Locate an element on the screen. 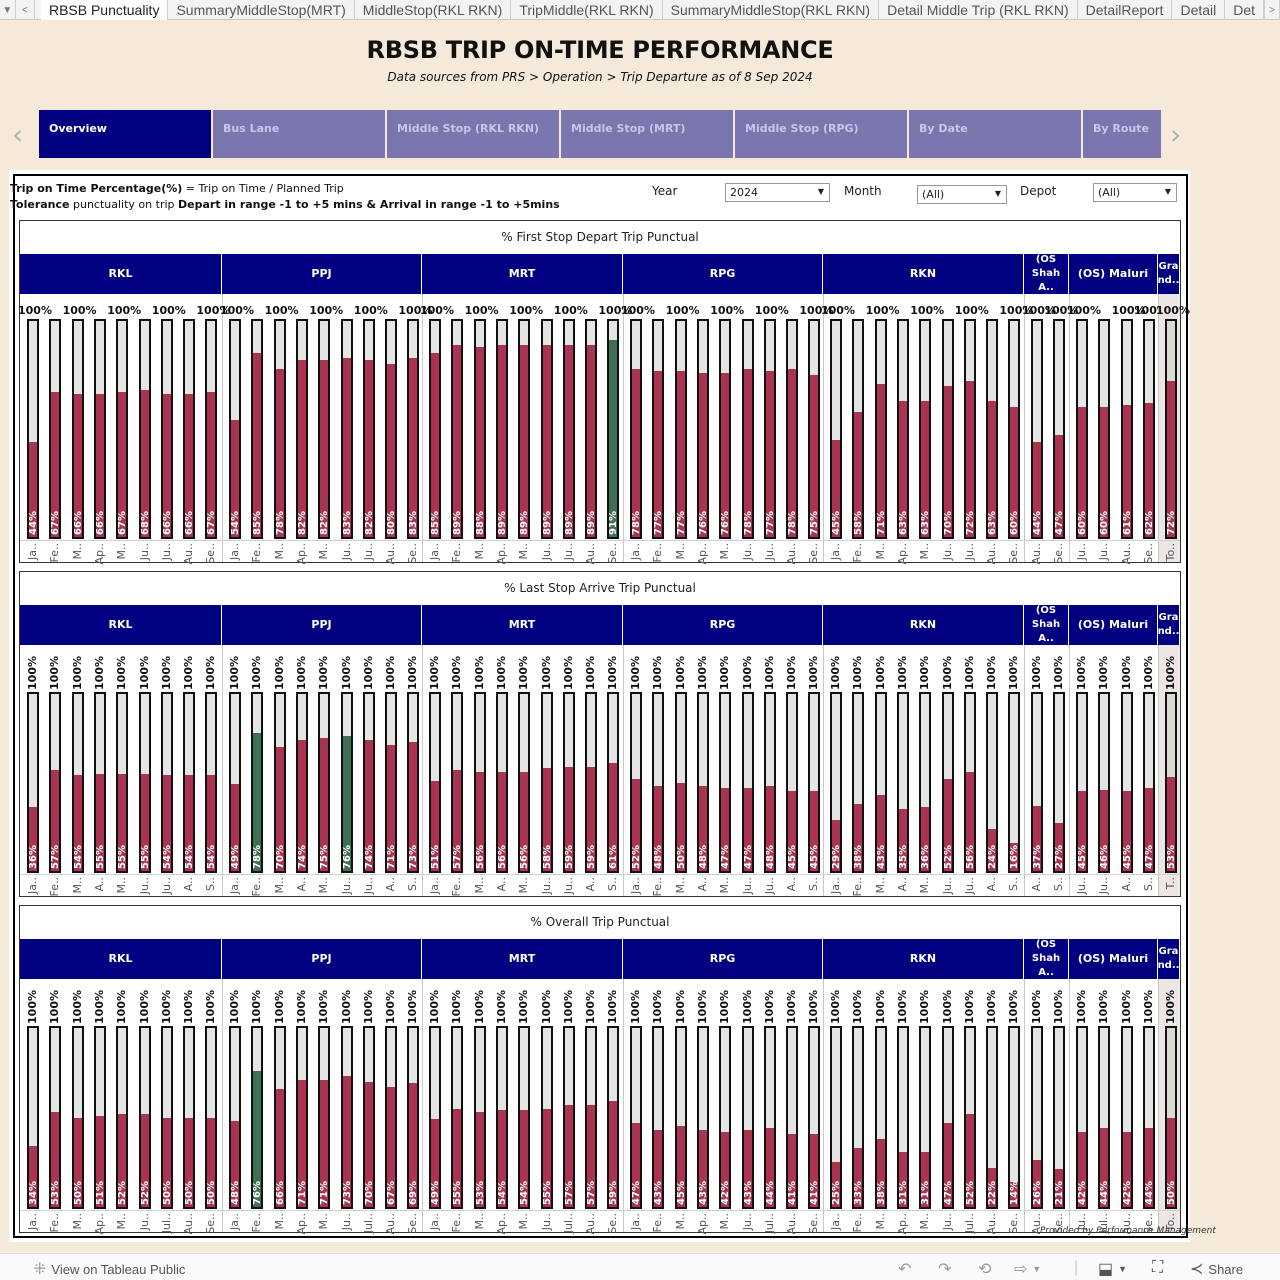 This screenshot has height=1280, width=1280. nav-button-by-date: By Date is located at coordinates (995, 134).